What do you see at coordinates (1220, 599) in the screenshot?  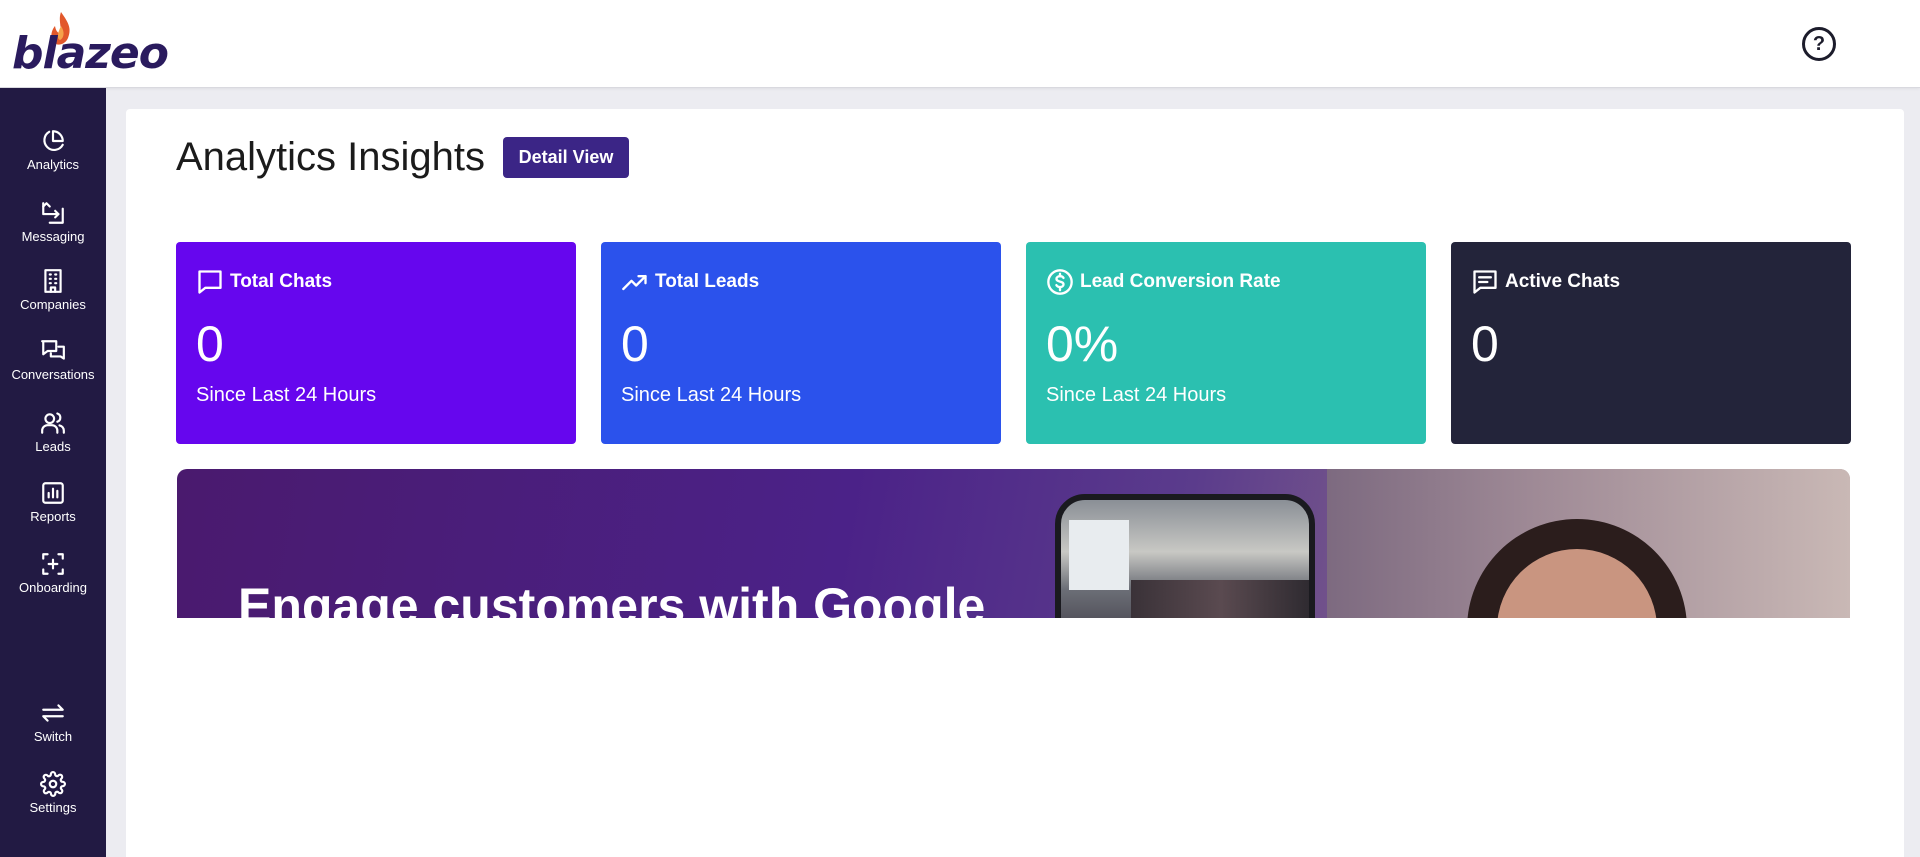 I see `banner-audience` at bounding box center [1220, 599].